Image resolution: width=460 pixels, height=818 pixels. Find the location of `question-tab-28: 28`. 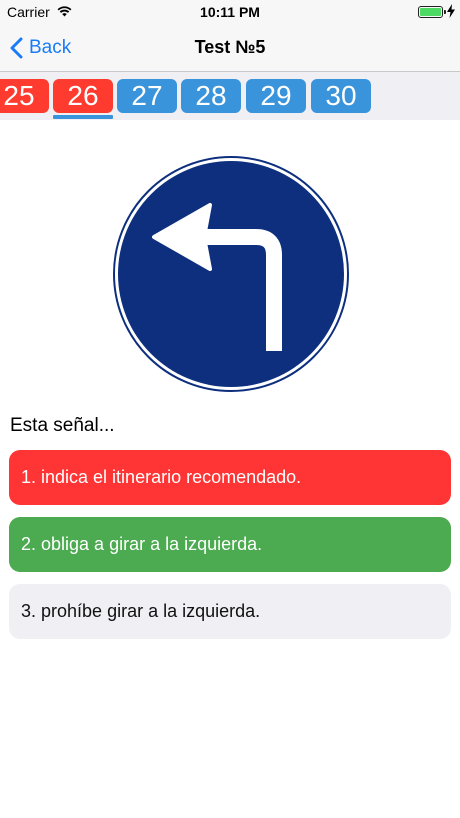

question-tab-28: 28 is located at coordinates (211, 96).